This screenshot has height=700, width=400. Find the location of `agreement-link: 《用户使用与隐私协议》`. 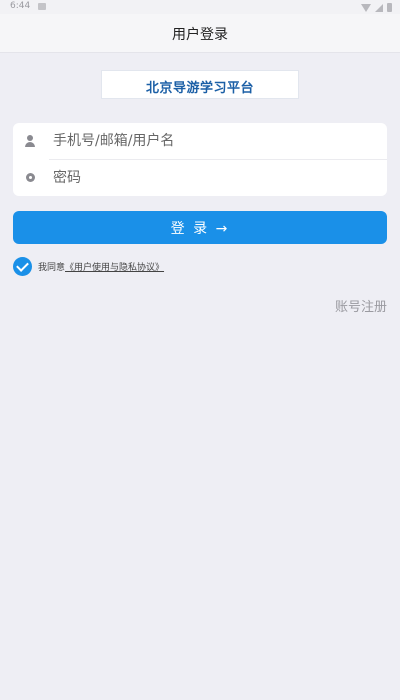

agreement-link: 《用户使用与隐私协议》 is located at coordinates (114, 268).